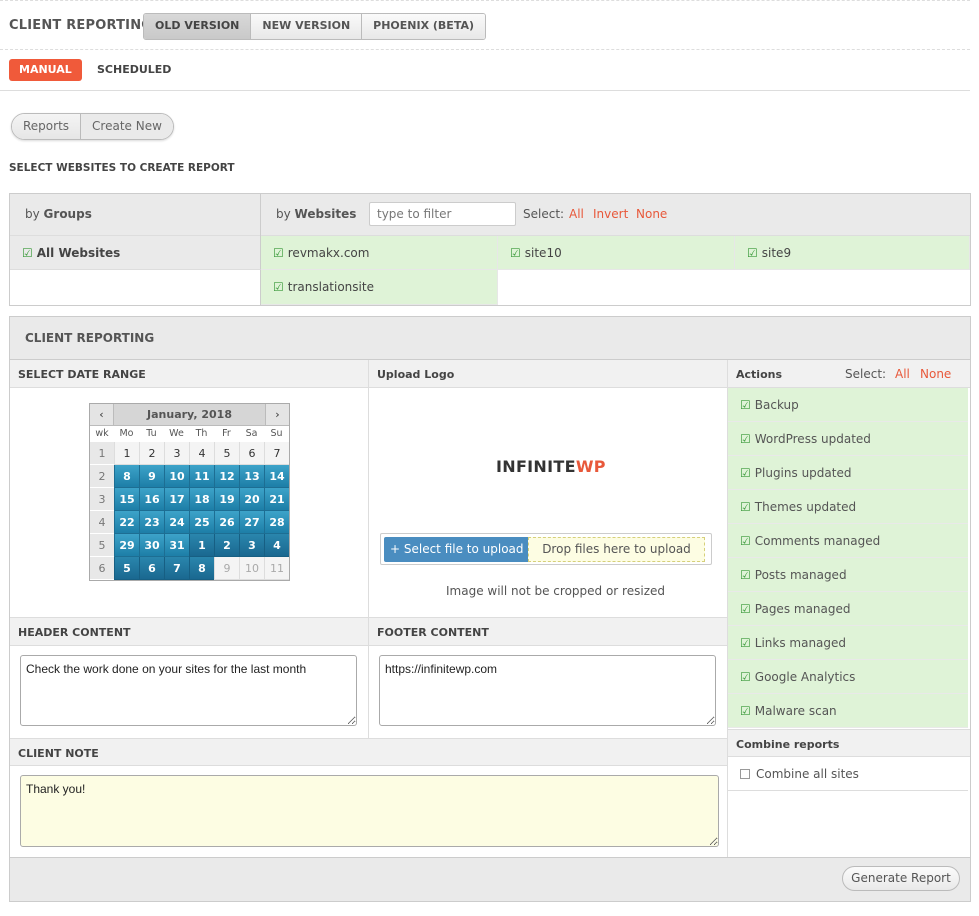  Describe the element at coordinates (548, 374) in the screenshot. I see `upload-logo-heading: Upload Logo` at that location.